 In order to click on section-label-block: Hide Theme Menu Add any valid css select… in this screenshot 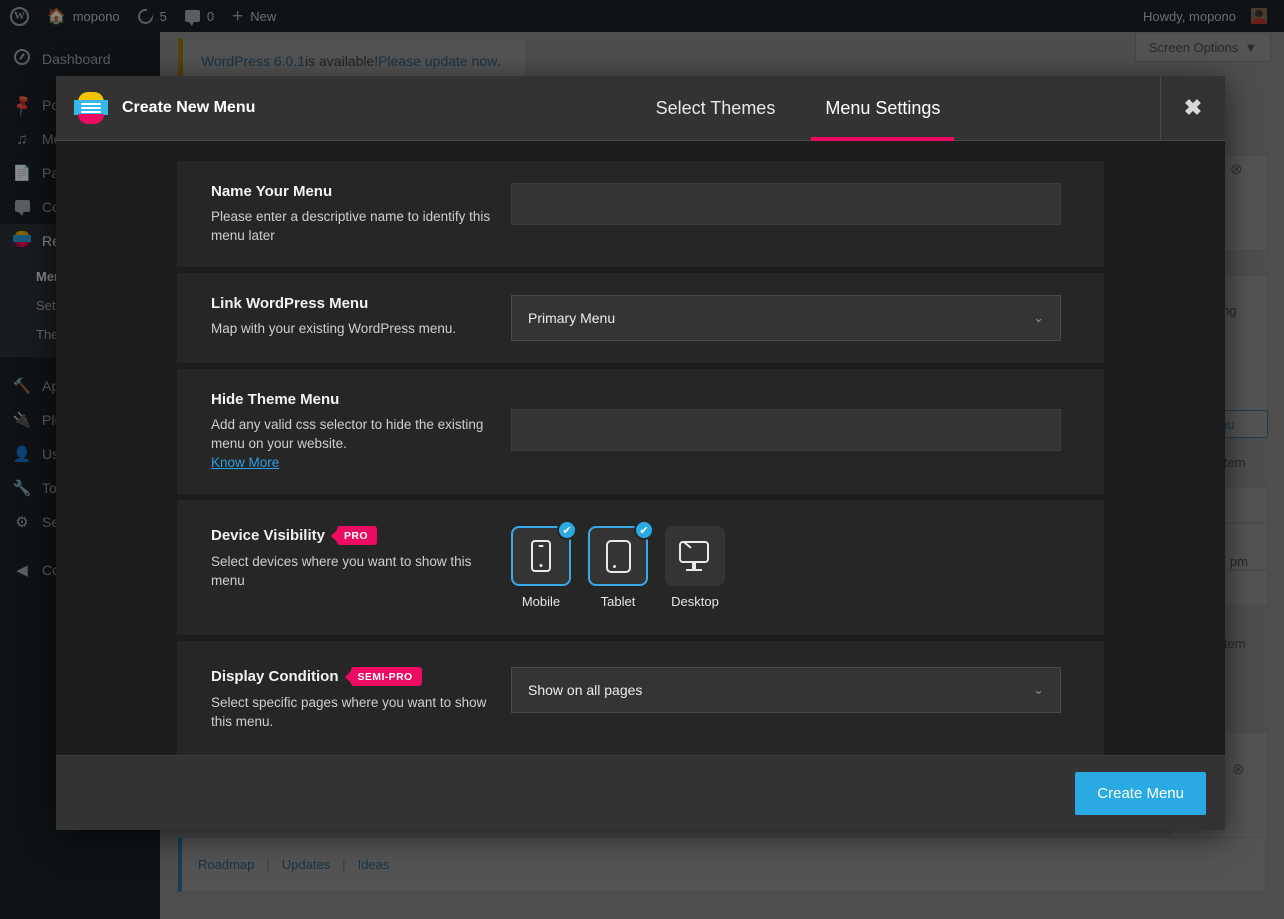, I will do `click(361, 431)`.